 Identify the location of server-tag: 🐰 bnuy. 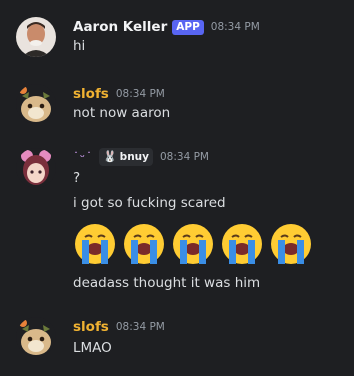
(125, 157).